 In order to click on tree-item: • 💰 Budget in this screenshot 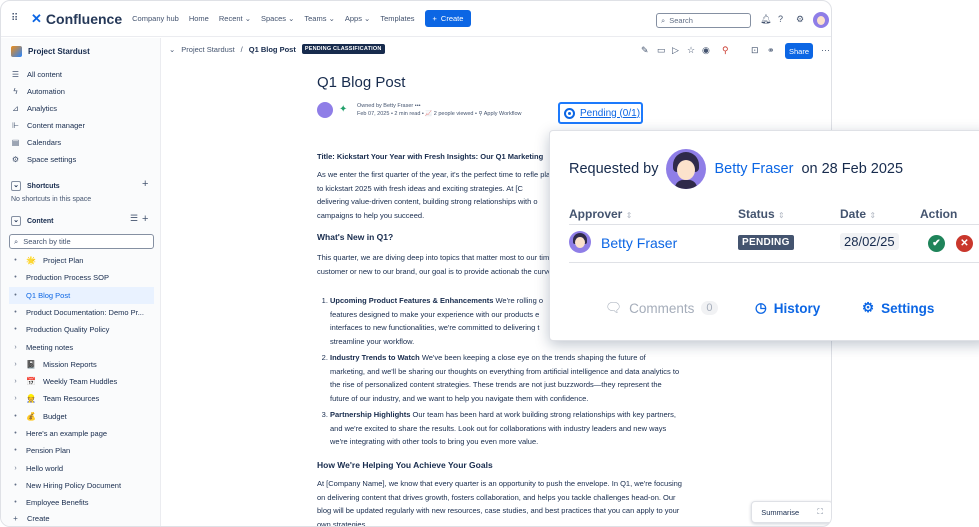, I will do `click(81, 416)`.